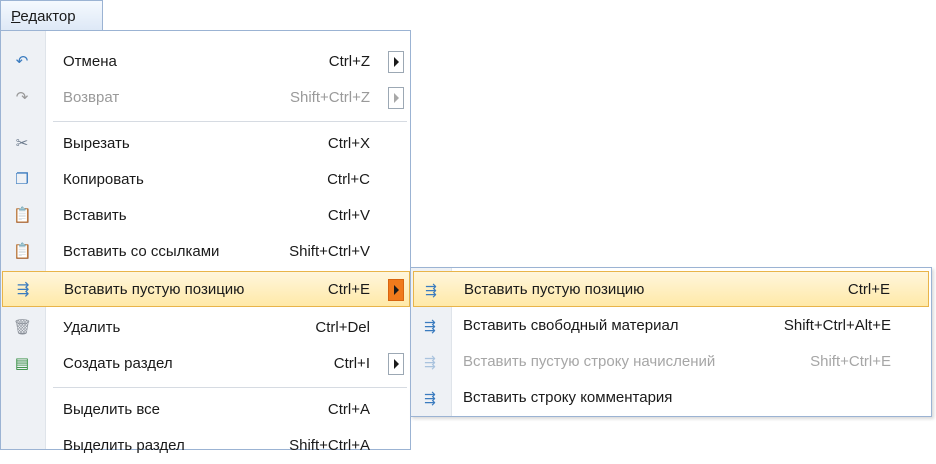 The height and width of the screenshot is (464, 936). Describe the element at coordinates (205, 446) in the screenshot. I see `menu-item-select-section: Выделить раздел Shift+Ctrl+A` at that location.